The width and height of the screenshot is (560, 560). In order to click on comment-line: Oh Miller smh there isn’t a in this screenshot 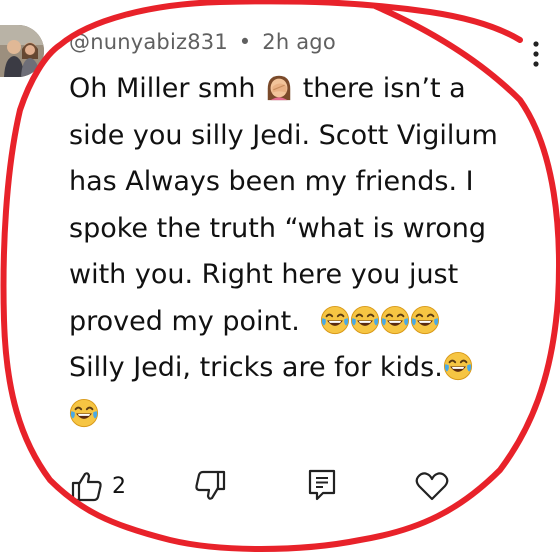, I will do `click(304, 89)`.